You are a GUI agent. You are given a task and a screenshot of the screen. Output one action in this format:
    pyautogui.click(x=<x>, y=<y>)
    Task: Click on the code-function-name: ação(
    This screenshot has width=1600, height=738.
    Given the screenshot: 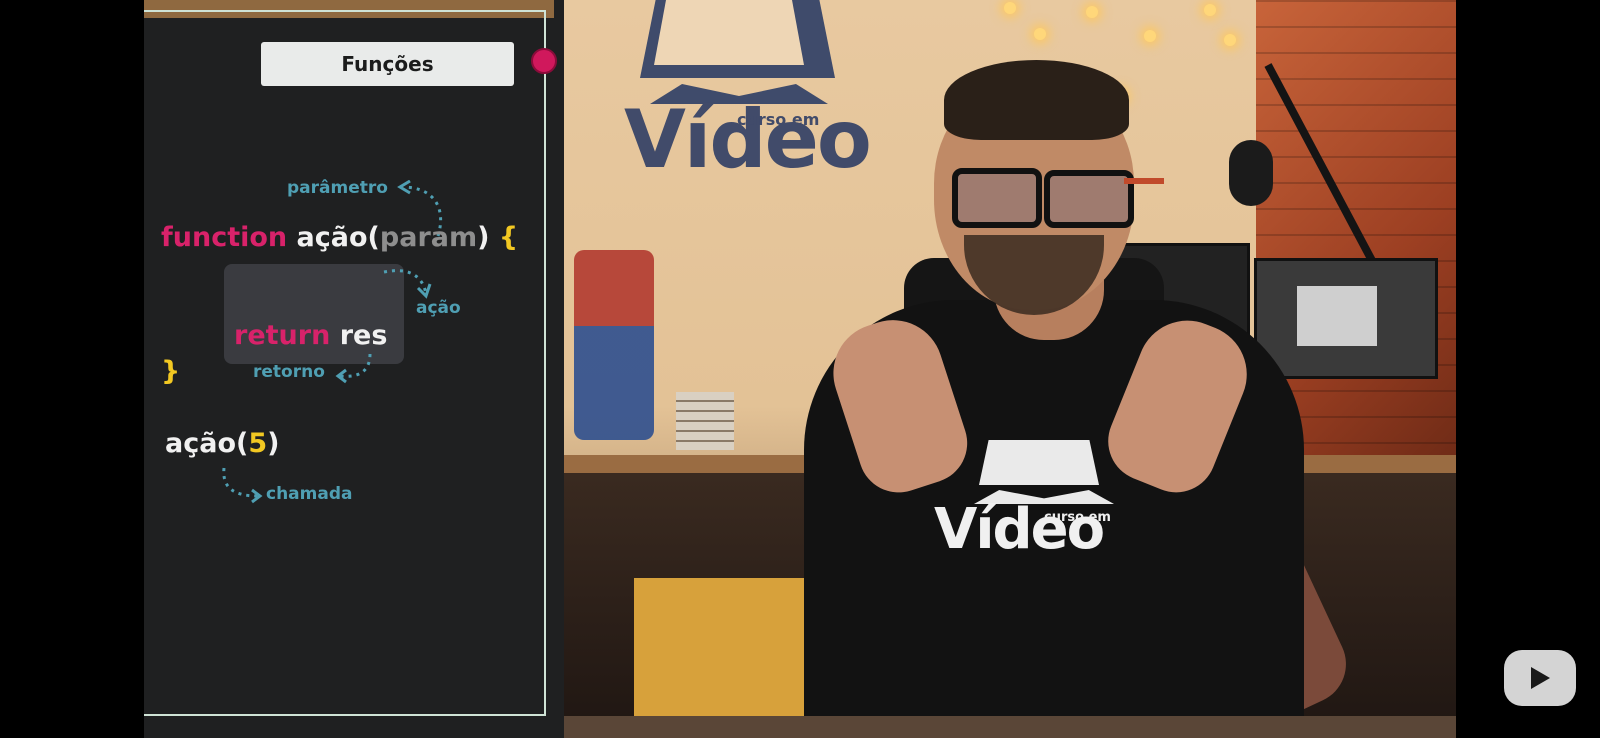 What is the action you would take?
    pyautogui.click(x=338, y=237)
    